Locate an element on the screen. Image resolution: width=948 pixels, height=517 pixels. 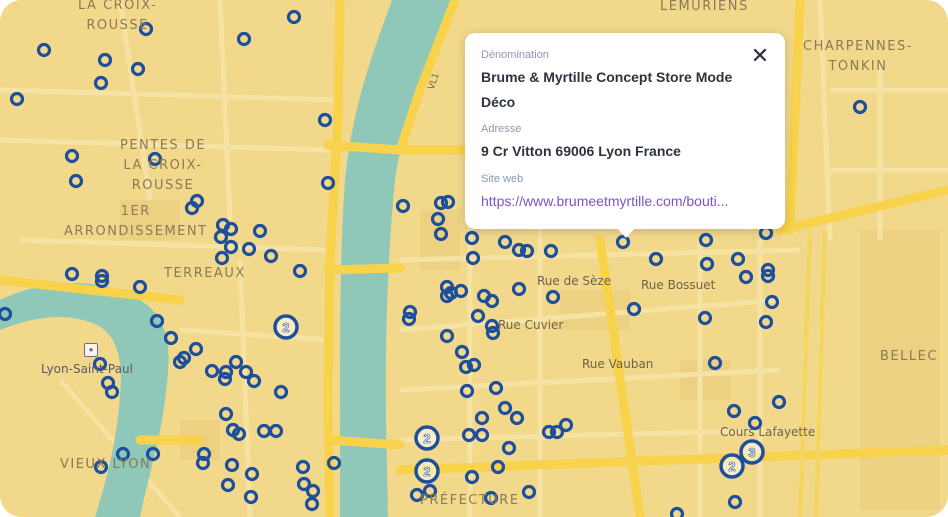
station-label-lyon-saint-paul: Lyon-Saint-Paul is located at coordinates (87, 369).